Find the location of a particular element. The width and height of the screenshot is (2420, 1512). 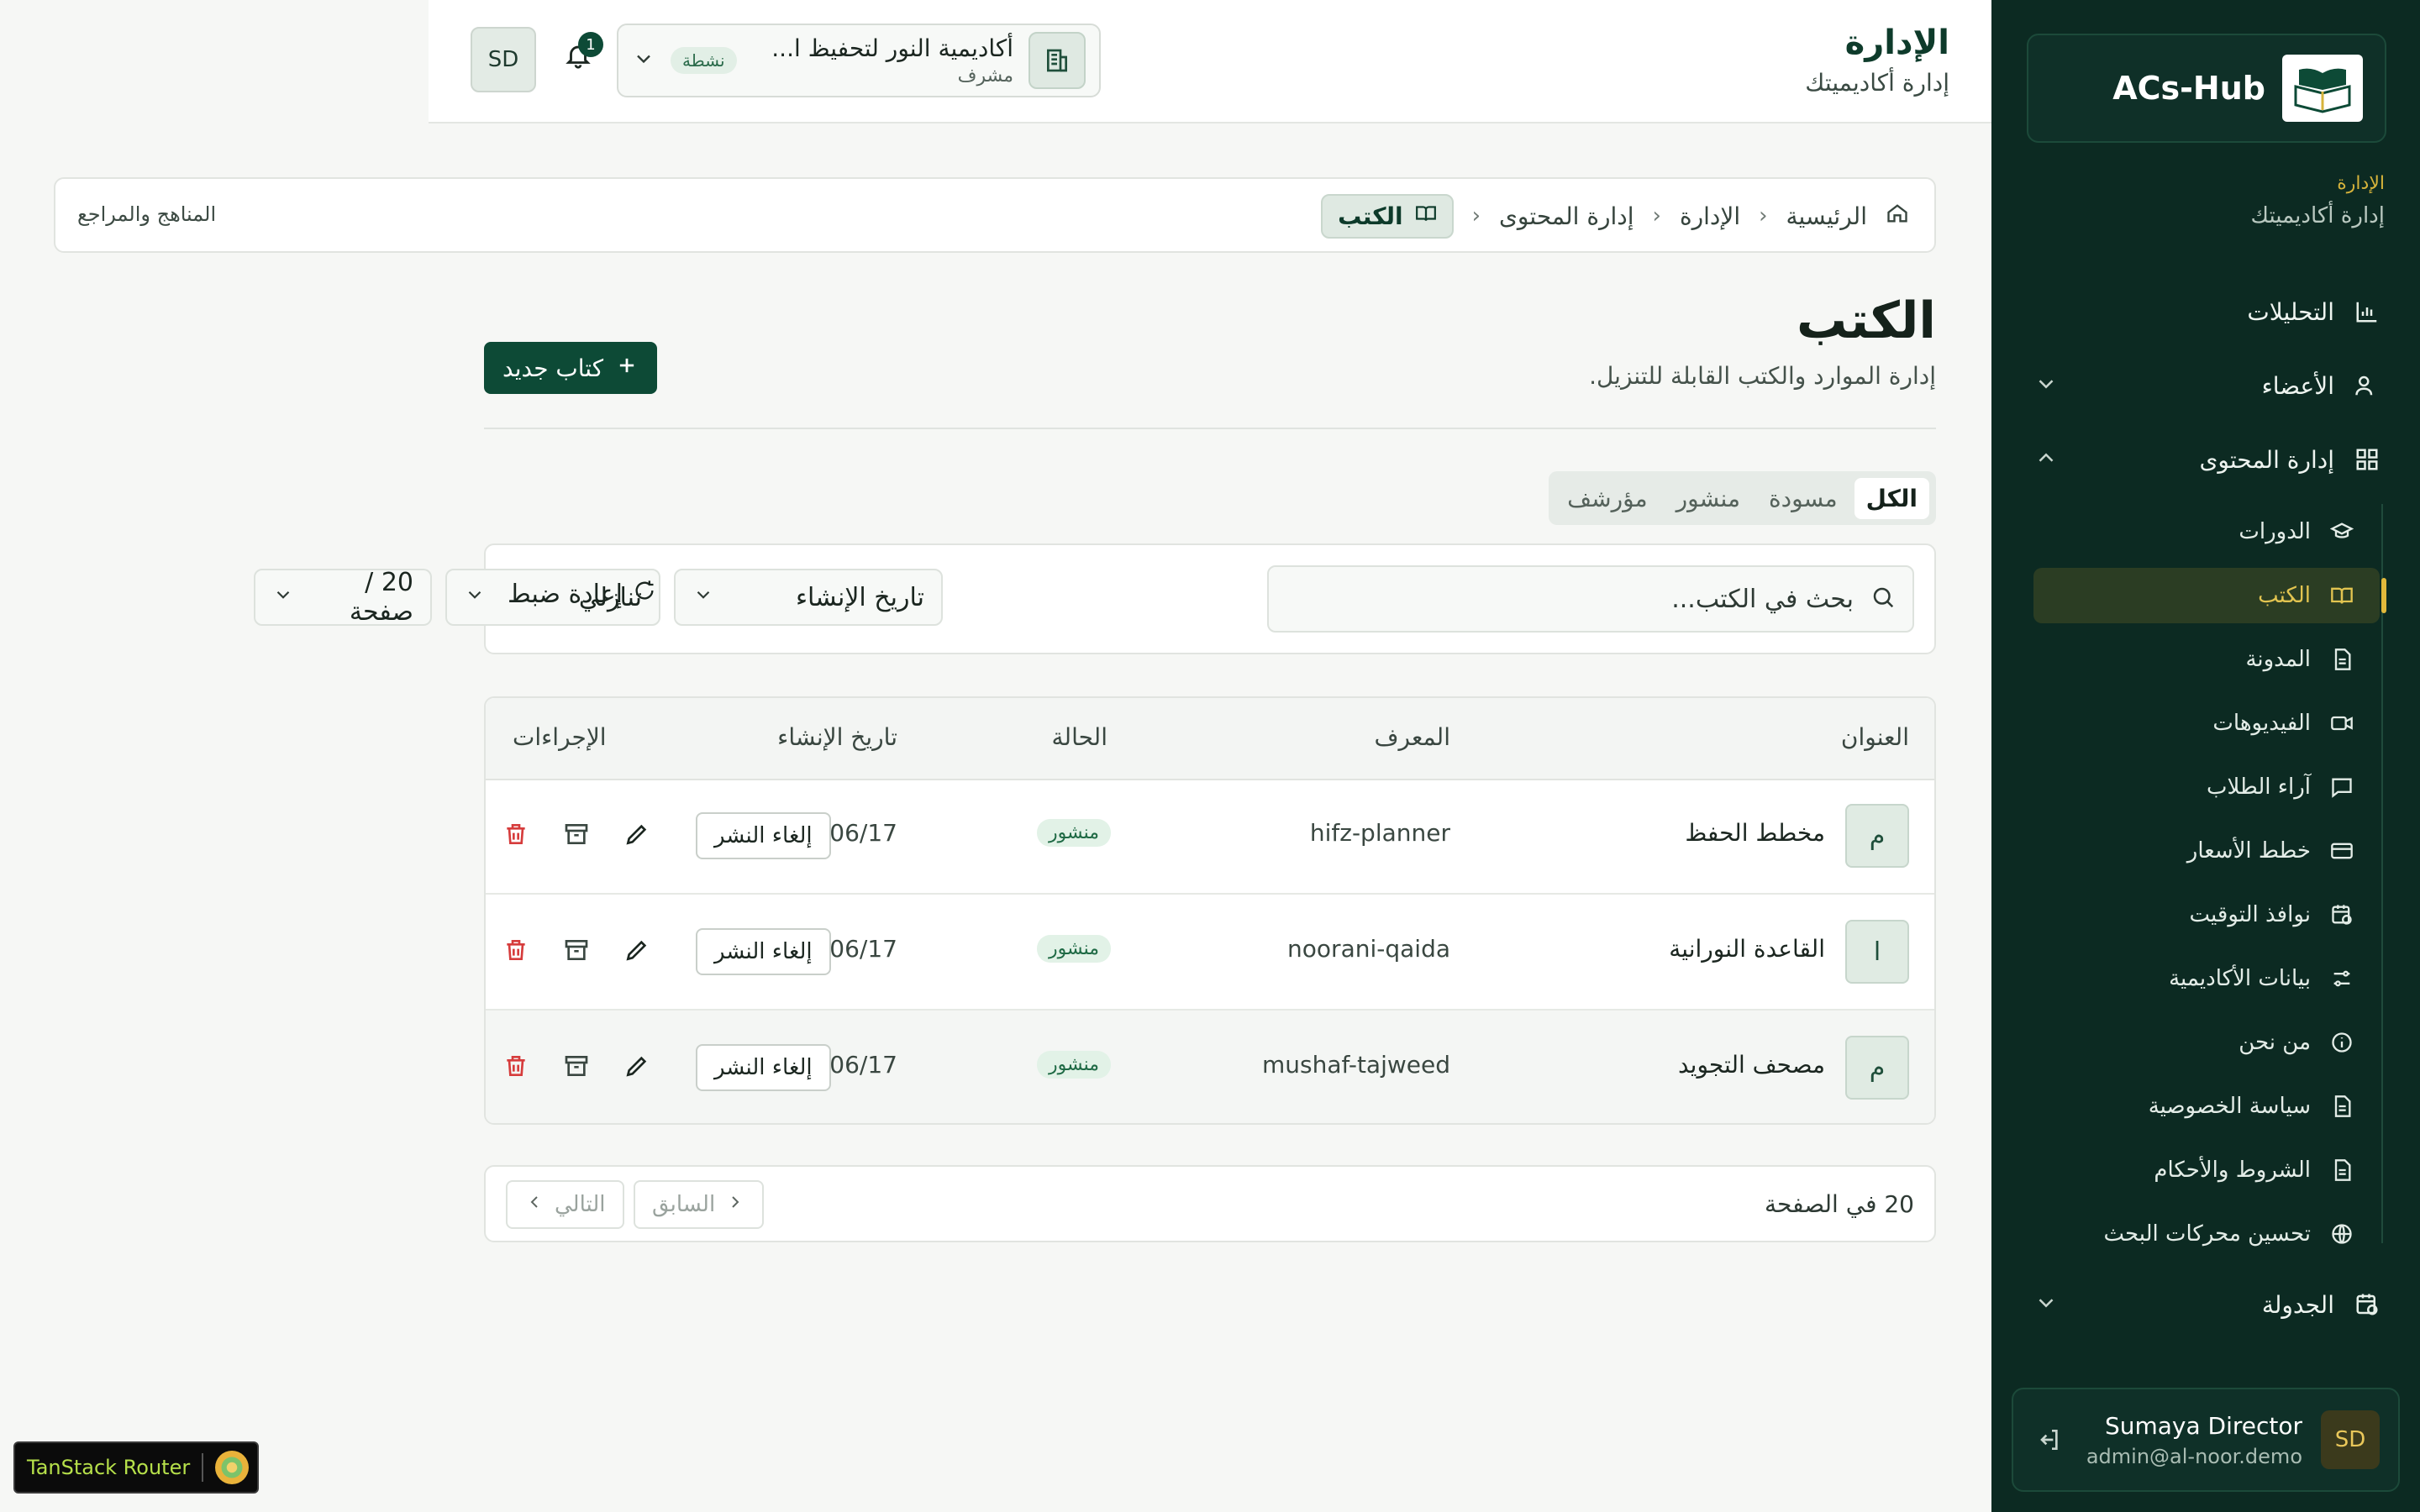

breadcrumb-home: الرئيسية is located at coordinates (1826, 216).